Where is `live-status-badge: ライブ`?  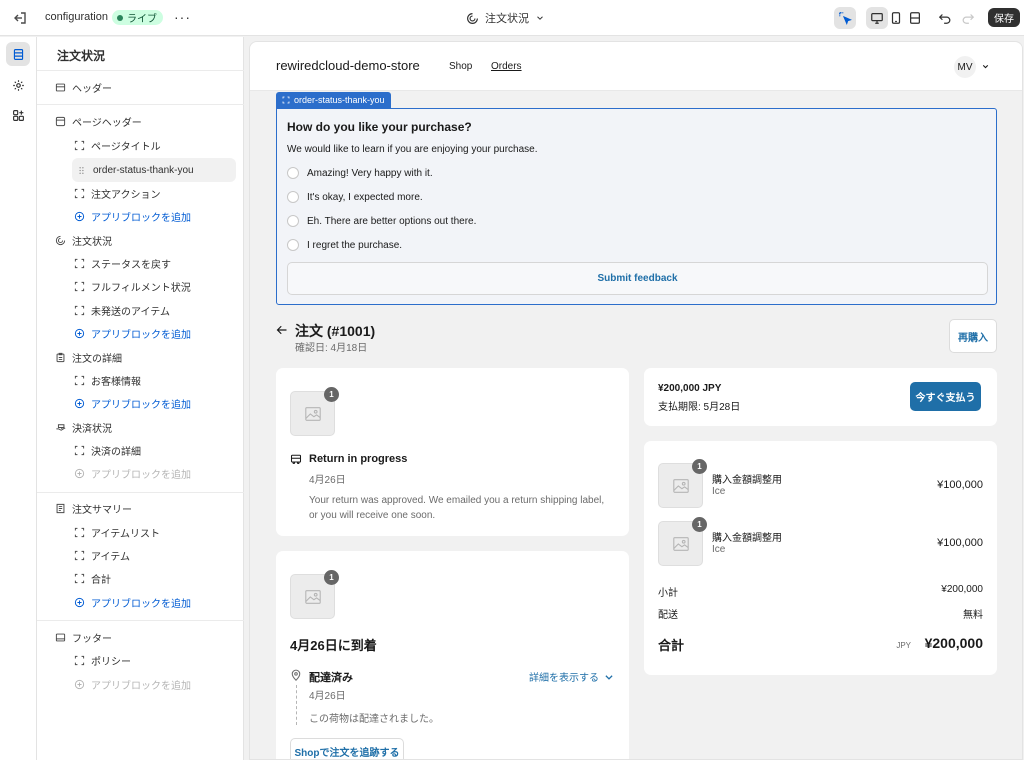
live-status-badge: ライブ is located at coordinates (137, 17).